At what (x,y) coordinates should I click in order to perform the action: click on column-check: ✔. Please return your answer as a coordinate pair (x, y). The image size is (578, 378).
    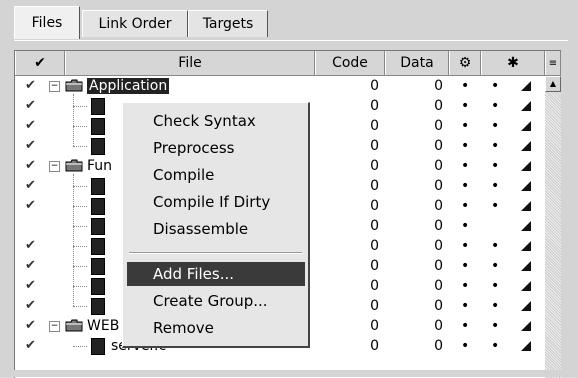
    Looking at the image, I should click on (40, 63).